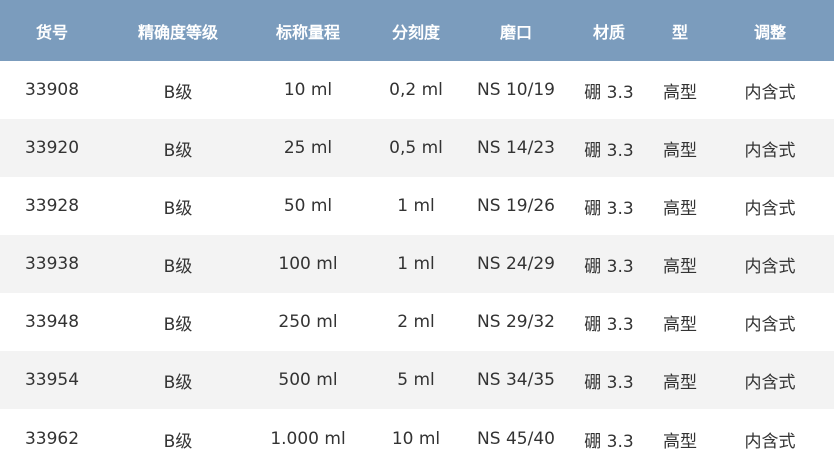 This screenshot has width=834, height=471. Describe the element at coordinates (52, 322) in the screenshot. I see `cell-item-number: 33948` at that location.